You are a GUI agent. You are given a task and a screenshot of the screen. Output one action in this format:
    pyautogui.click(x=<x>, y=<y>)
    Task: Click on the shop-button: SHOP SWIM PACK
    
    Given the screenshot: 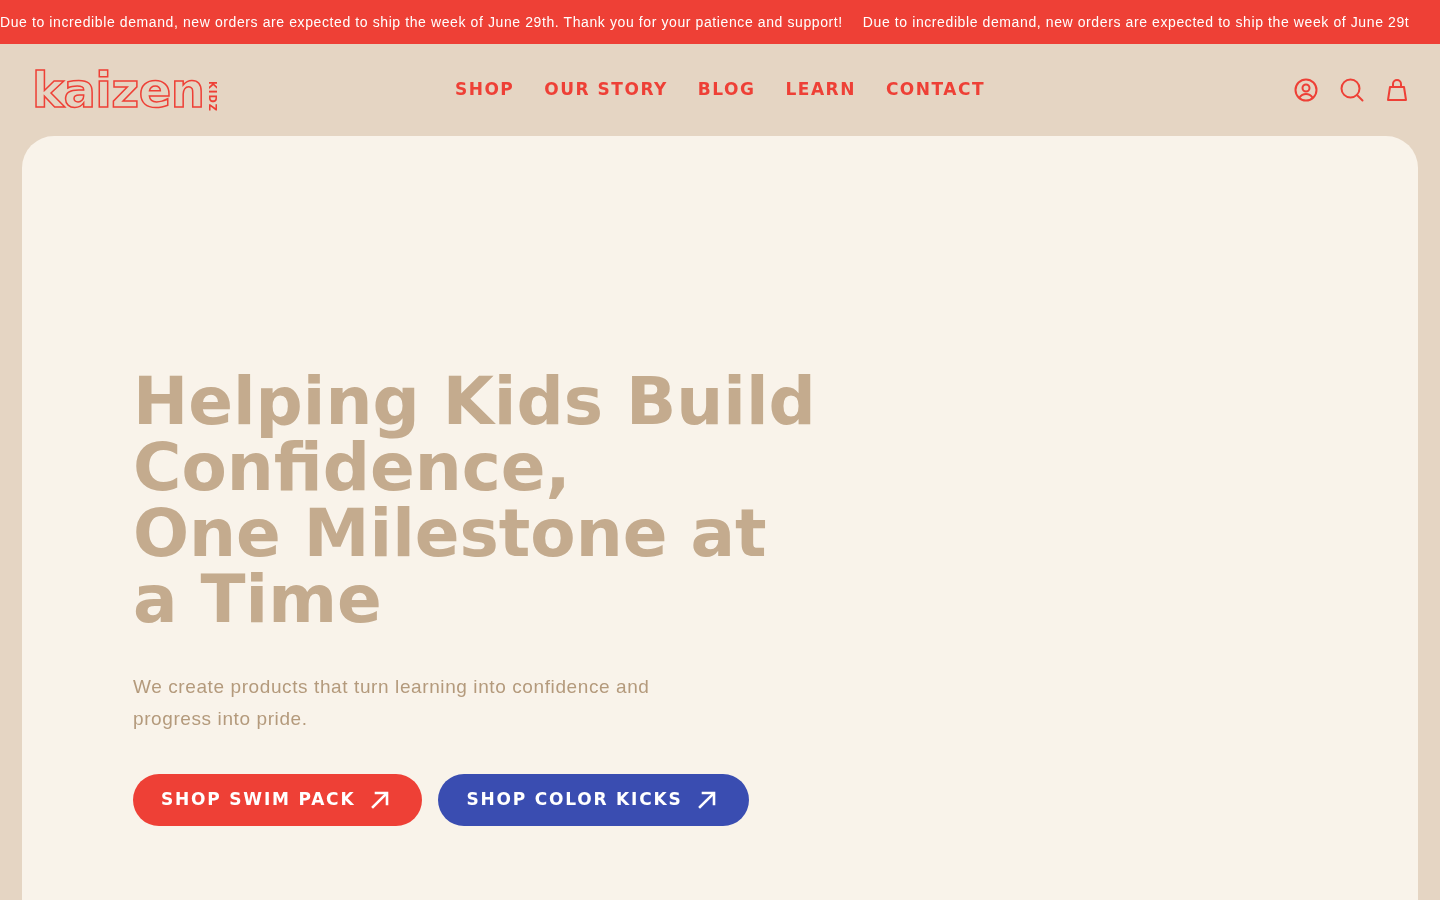 What is the action you would take?
    pyautogui.click(x=278, y=800)
    